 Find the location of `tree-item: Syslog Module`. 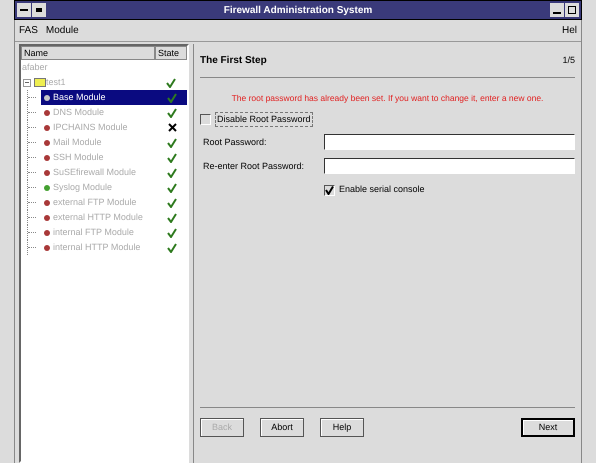

tree-item: Syslog Module is located at coordinates (114, 187).